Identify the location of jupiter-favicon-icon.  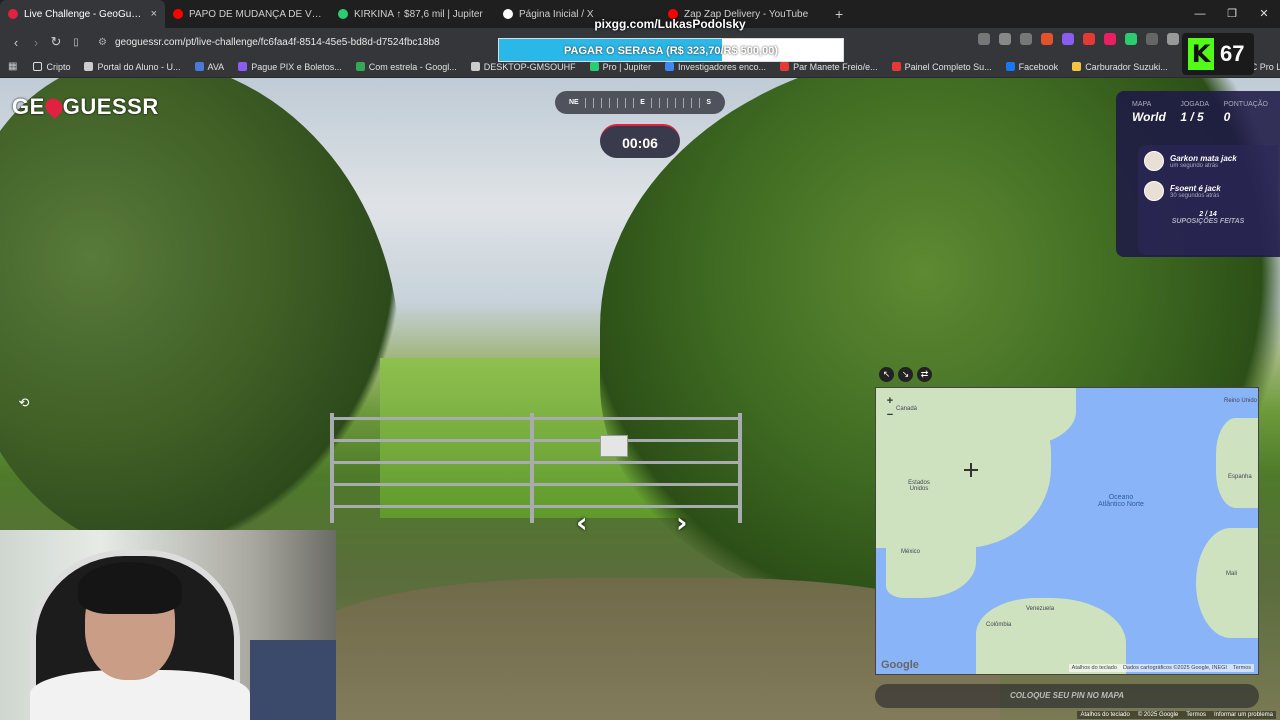
(343, 14).